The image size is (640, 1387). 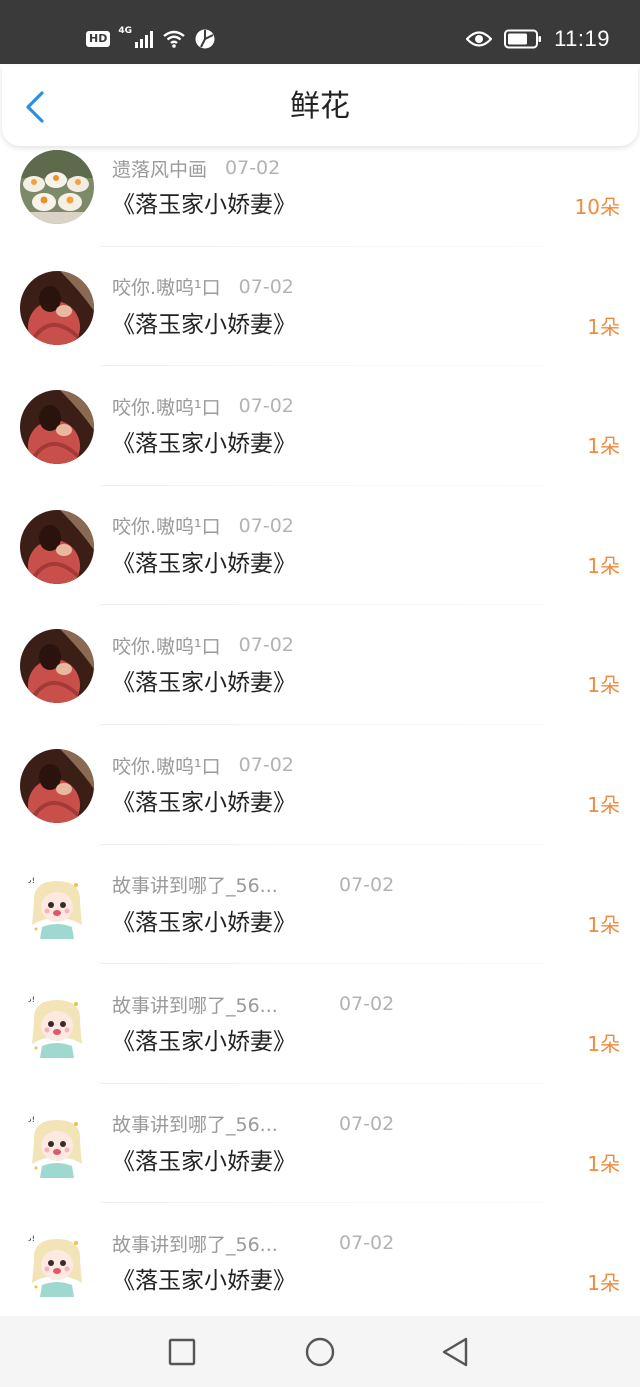 I want to click on wifi-icon, so click(x=174, y=39).